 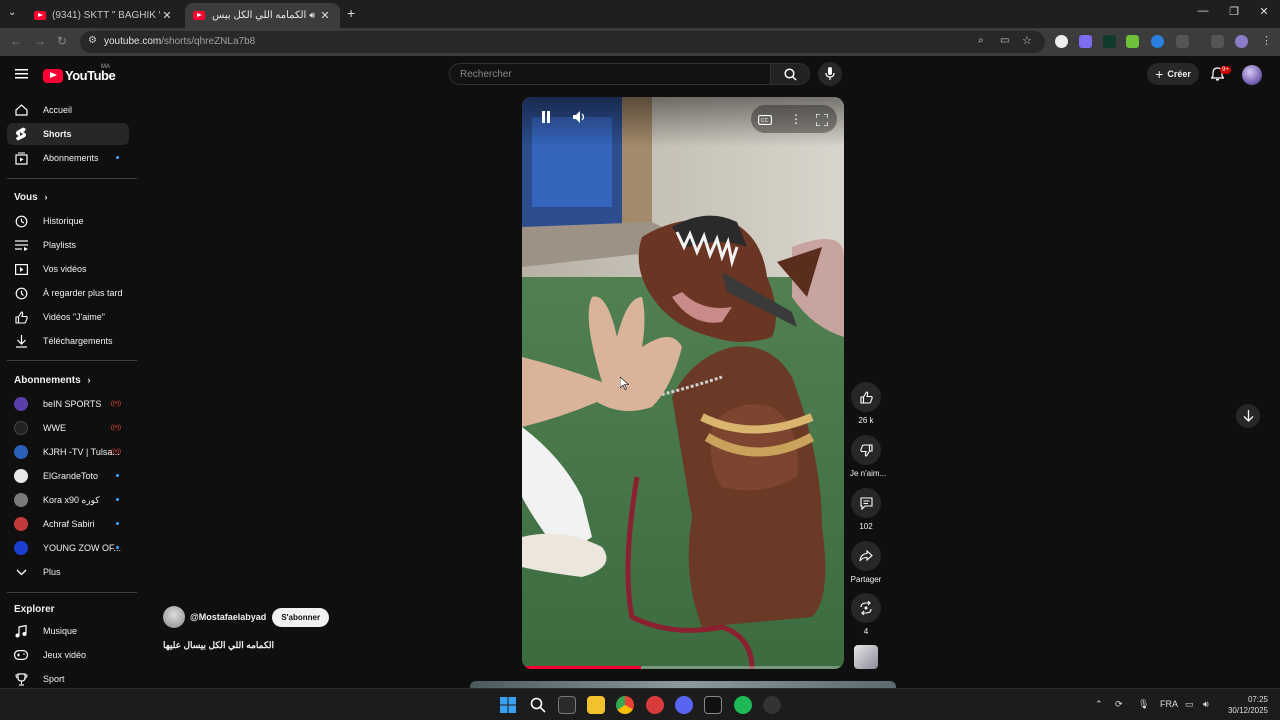 What do you see at coordinates (301, 617) in the screenshot?
I see `subscribe-button: S'abonner` at bounding box center [301, 617].